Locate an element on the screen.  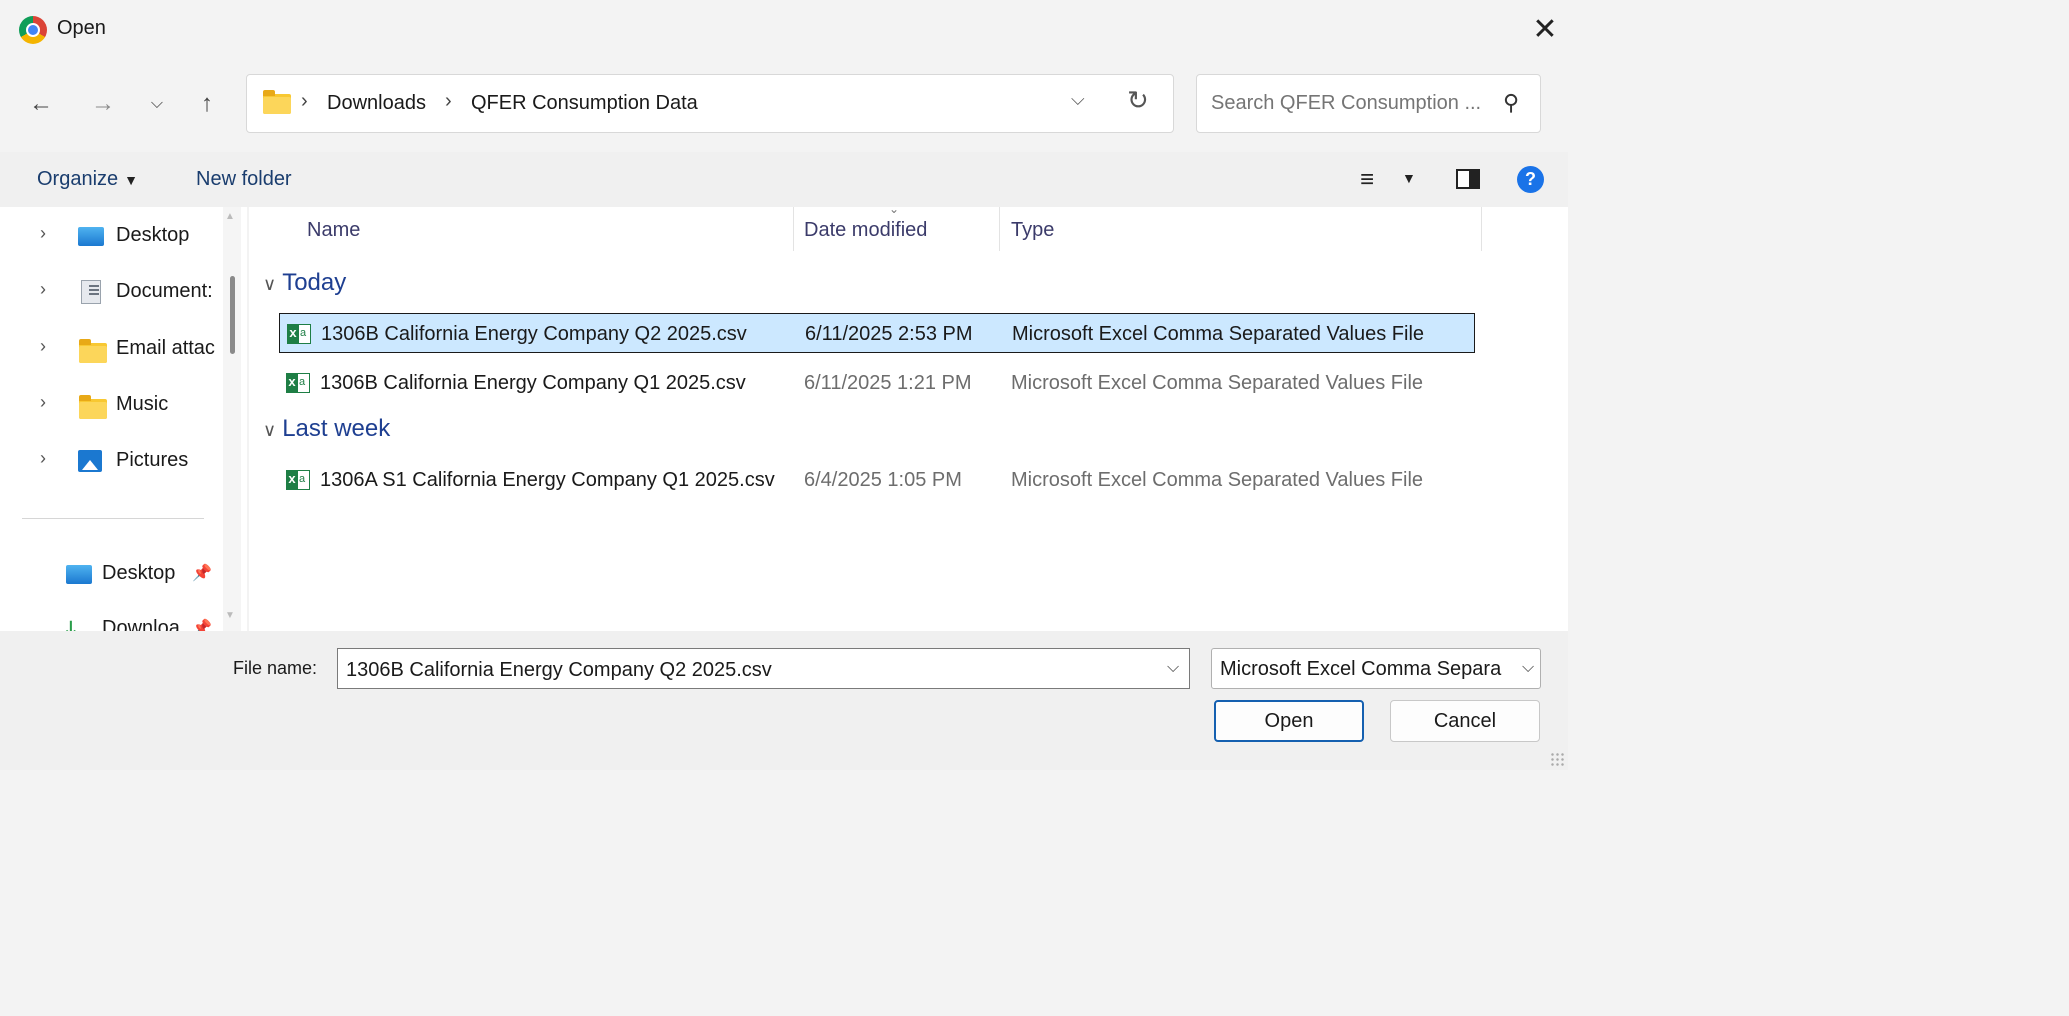
nav-item-label: Desktop is located at coordinates (153, 235).